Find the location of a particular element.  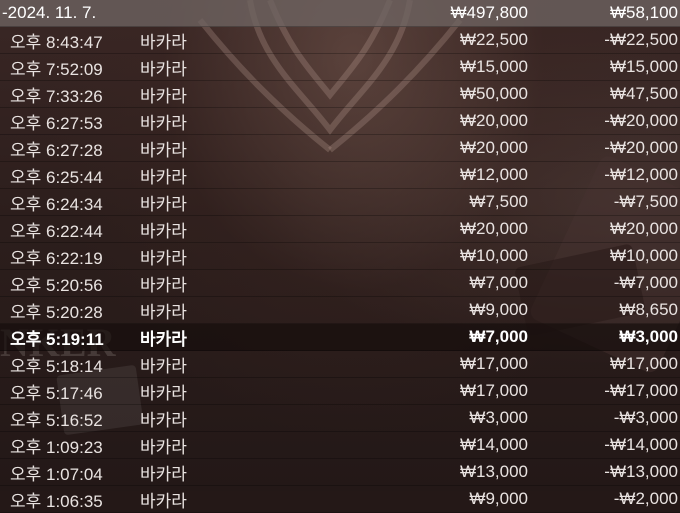

row-time: 오후 5:16:52 is located at coordinates (56, 420).